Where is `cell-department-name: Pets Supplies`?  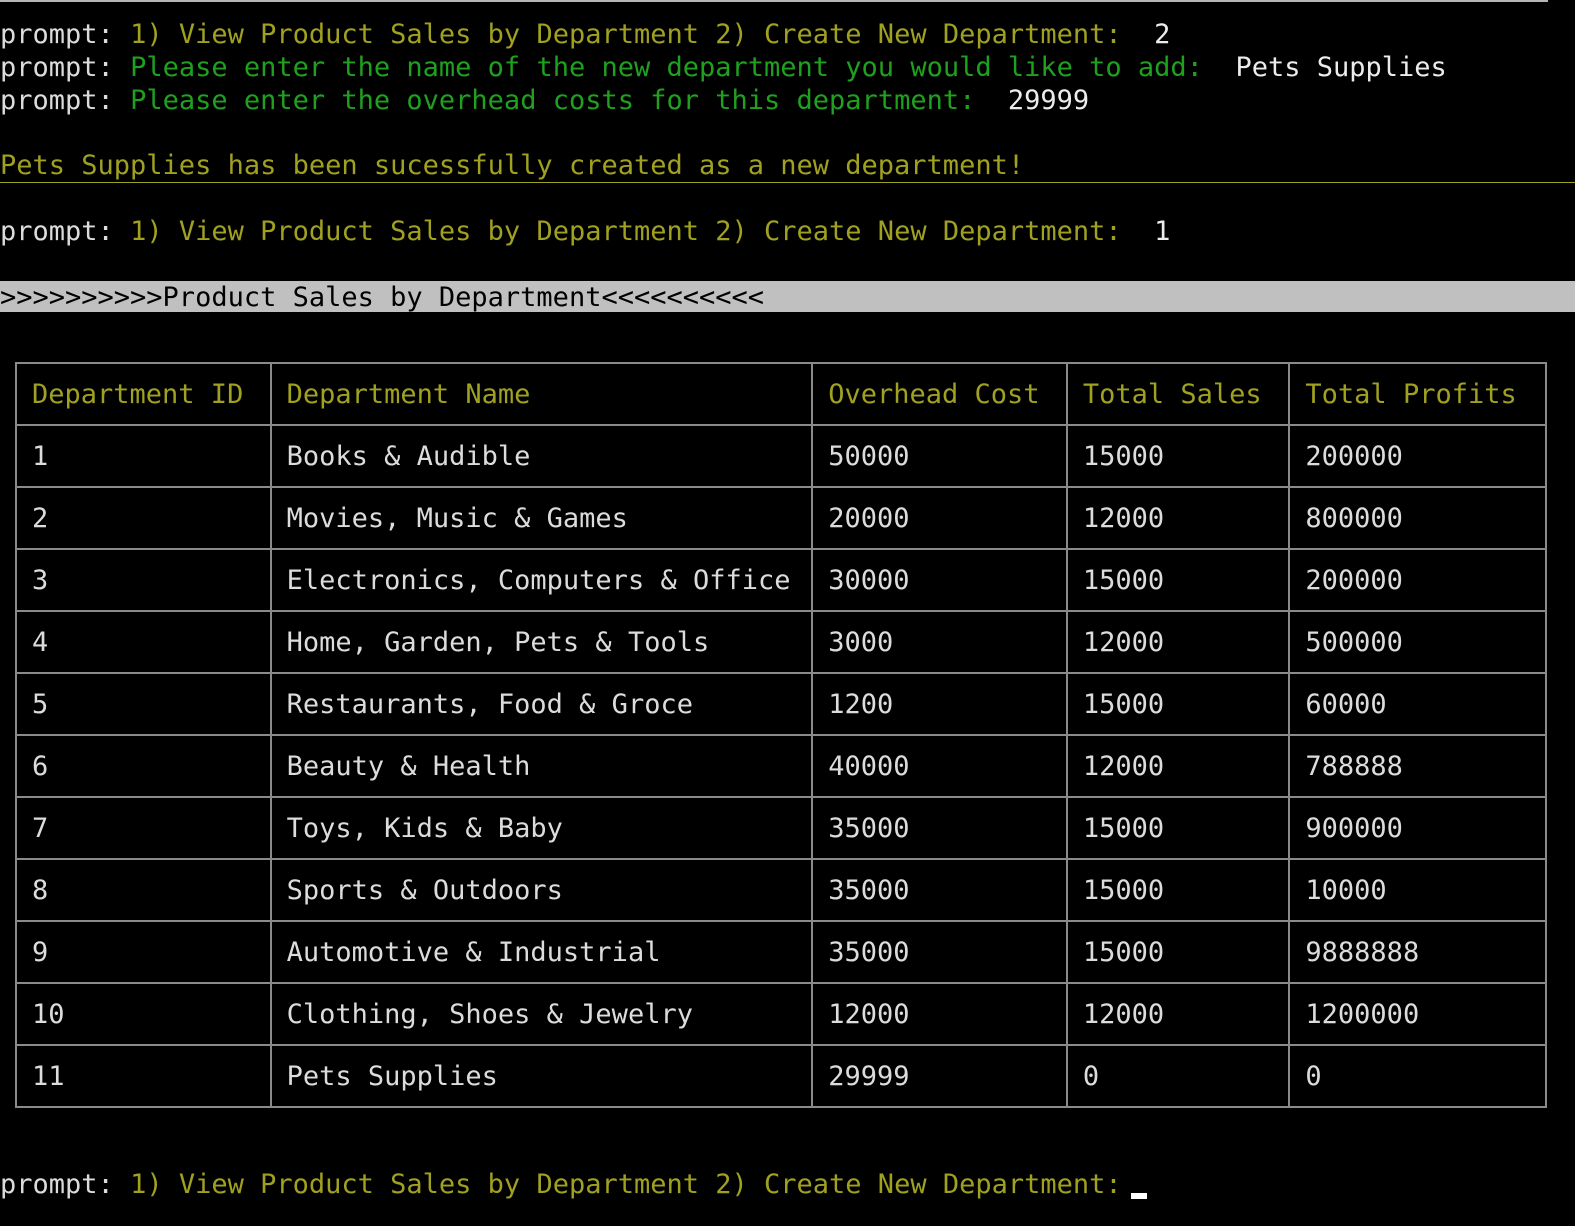 cell-department-name: Pets Supplies is located at coordinates (541, 1076).